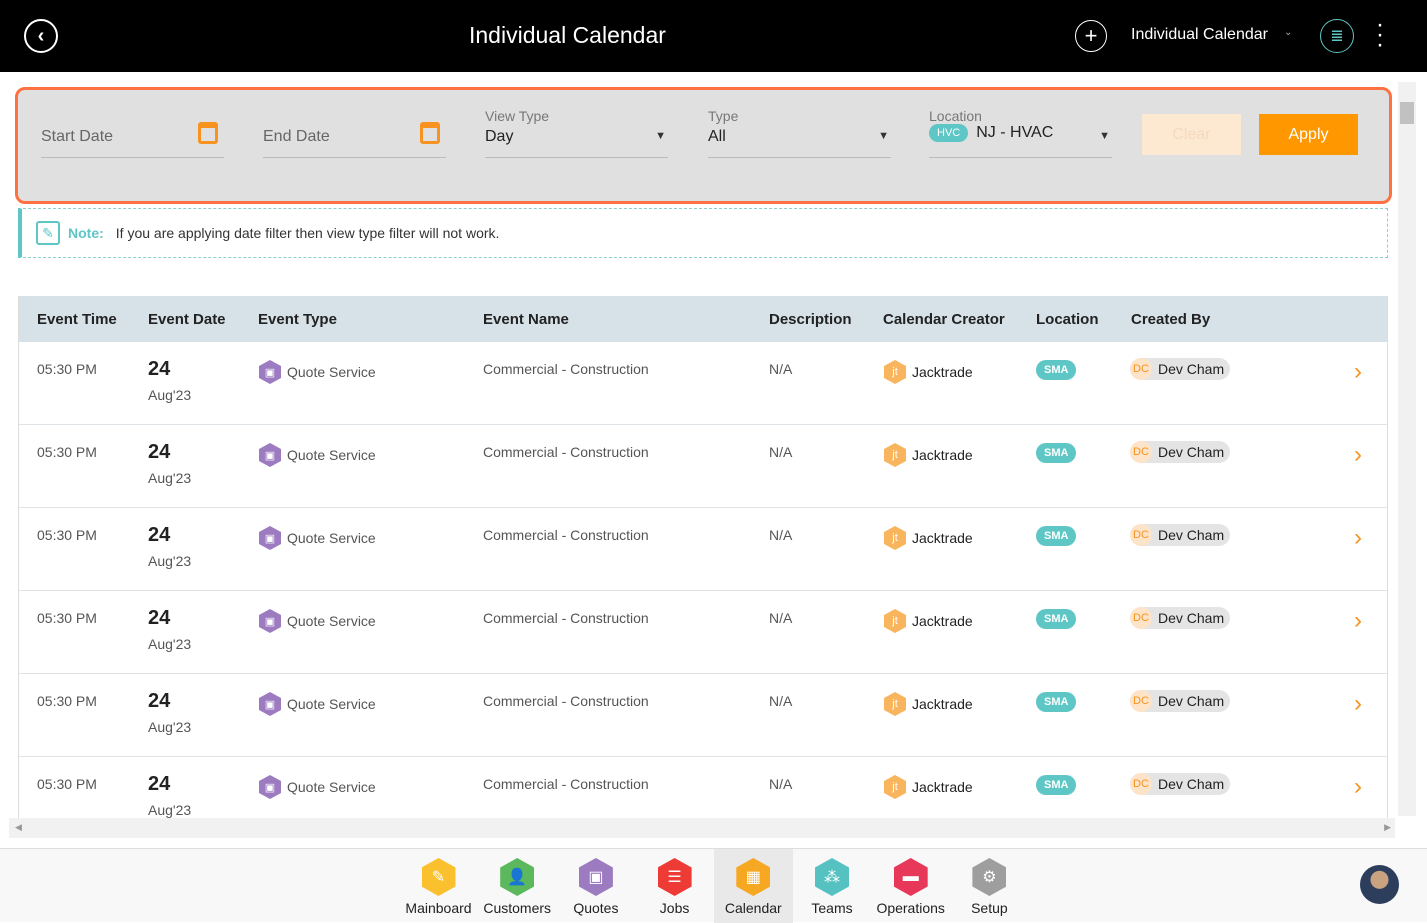  I want to click on nav-item-customers: 👤 Customers, so click(517, 886).